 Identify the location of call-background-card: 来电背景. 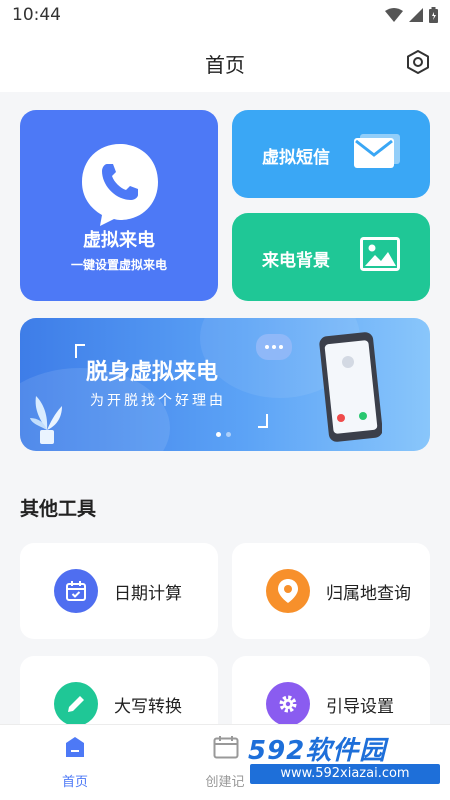
(331, 257).